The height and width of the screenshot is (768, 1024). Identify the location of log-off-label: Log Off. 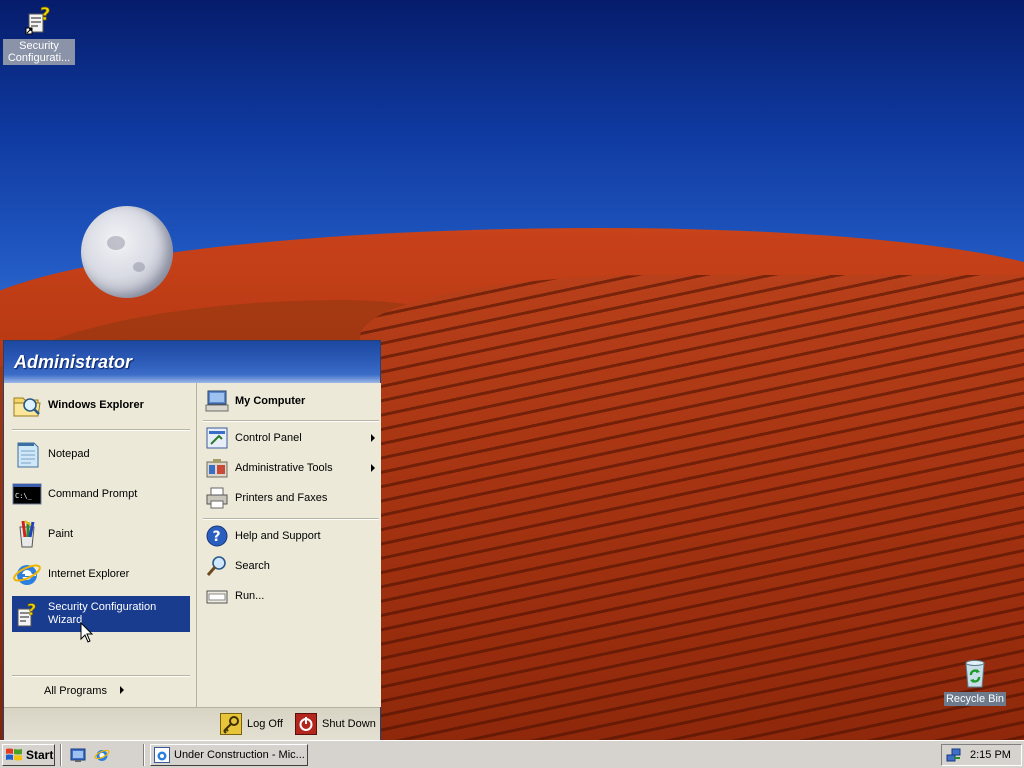
(265, 724).